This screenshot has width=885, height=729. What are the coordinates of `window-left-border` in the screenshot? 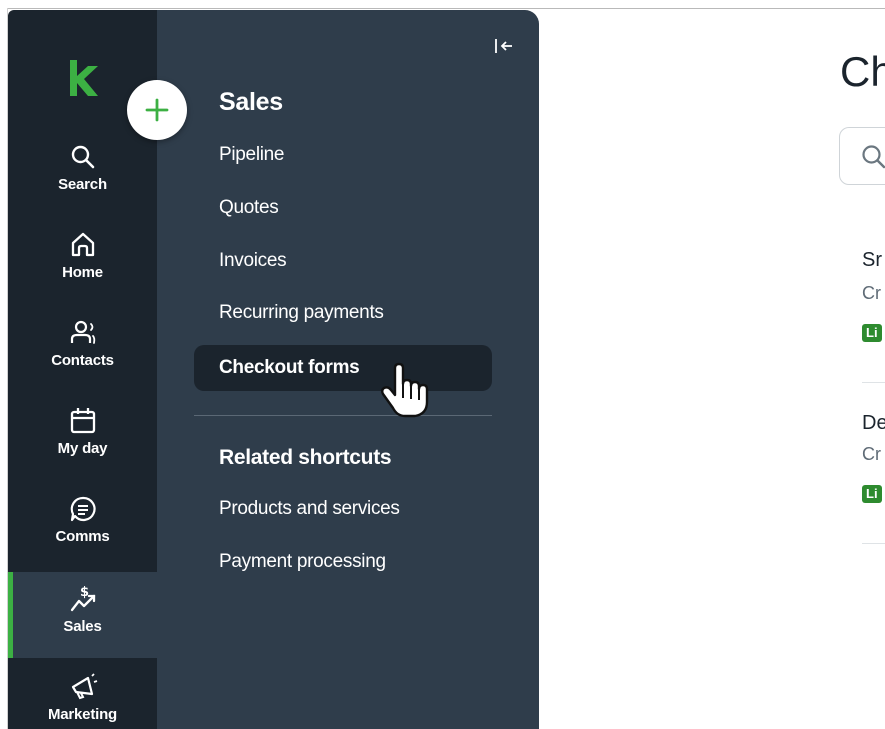 It's located at (4, 368).